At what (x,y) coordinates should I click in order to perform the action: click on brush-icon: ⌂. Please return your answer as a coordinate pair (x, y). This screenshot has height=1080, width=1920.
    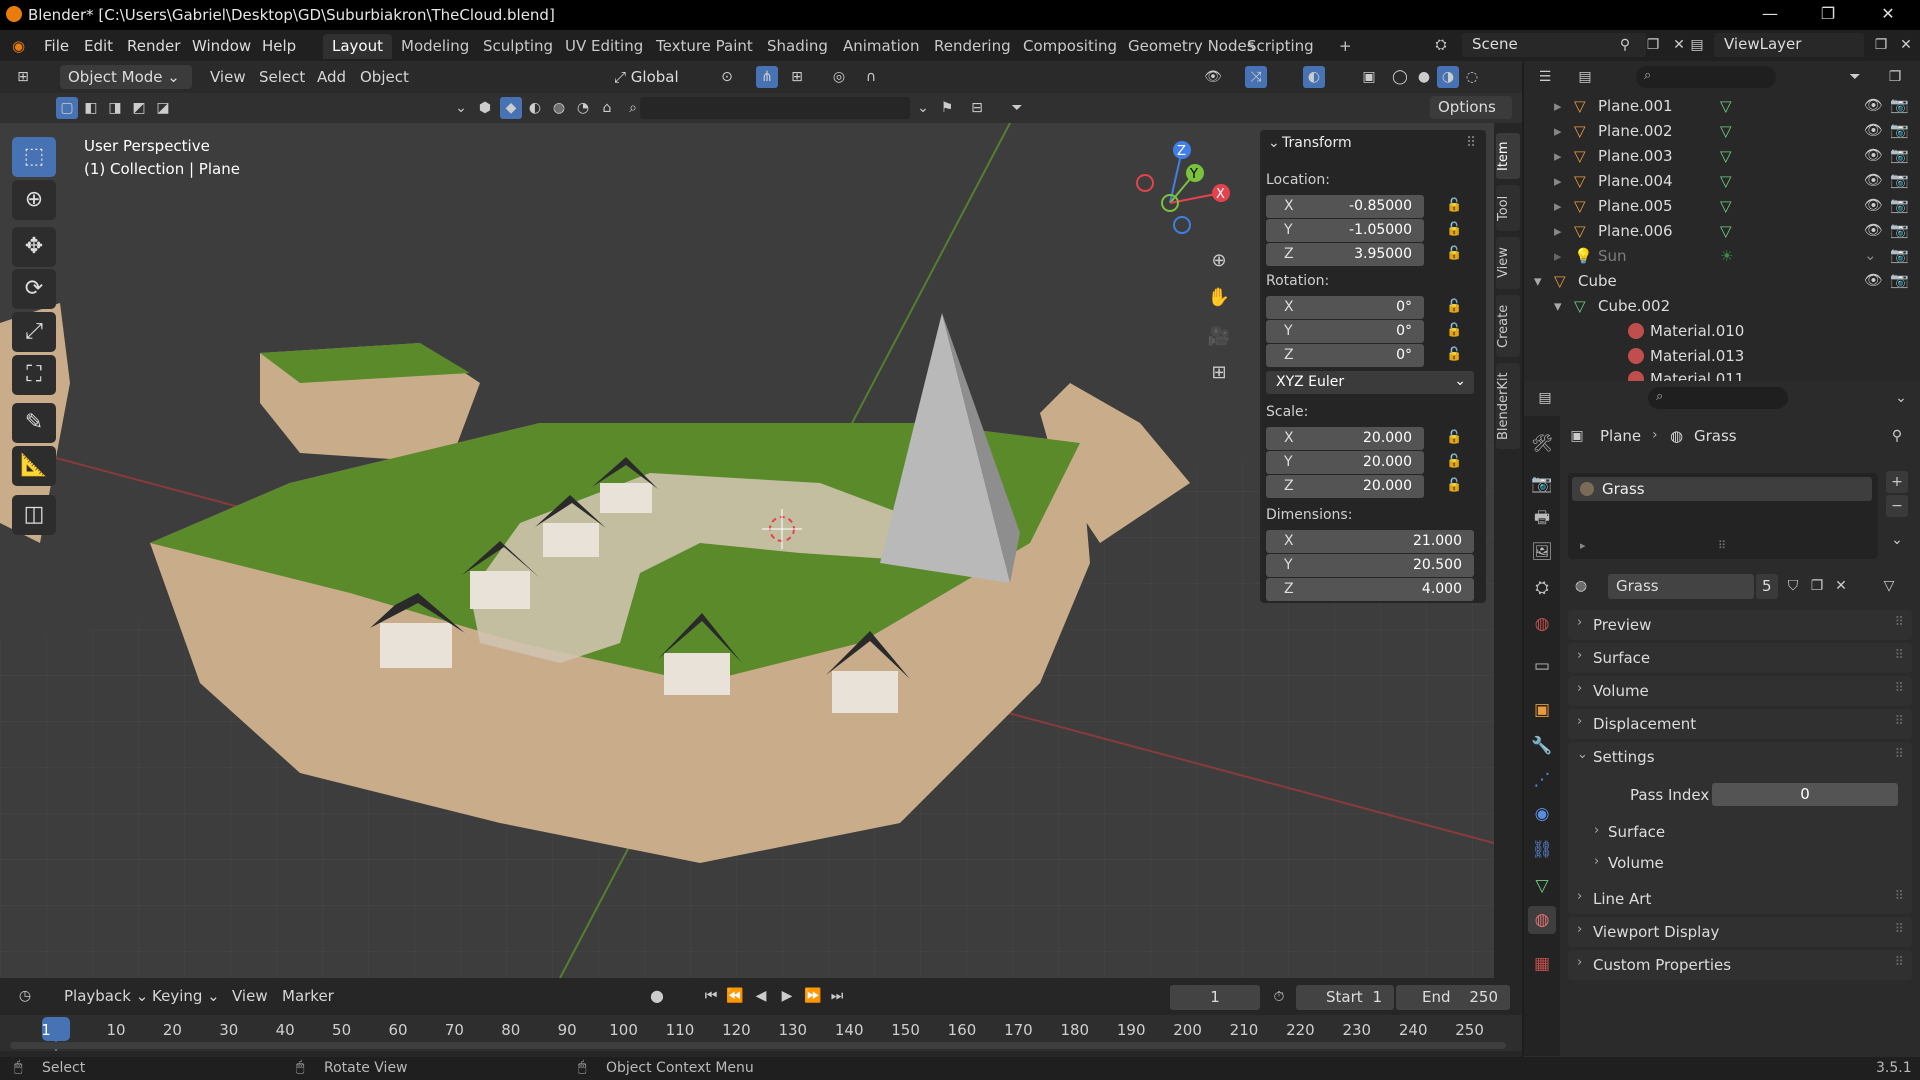
    Looking at the image, I should click on (607, 108).